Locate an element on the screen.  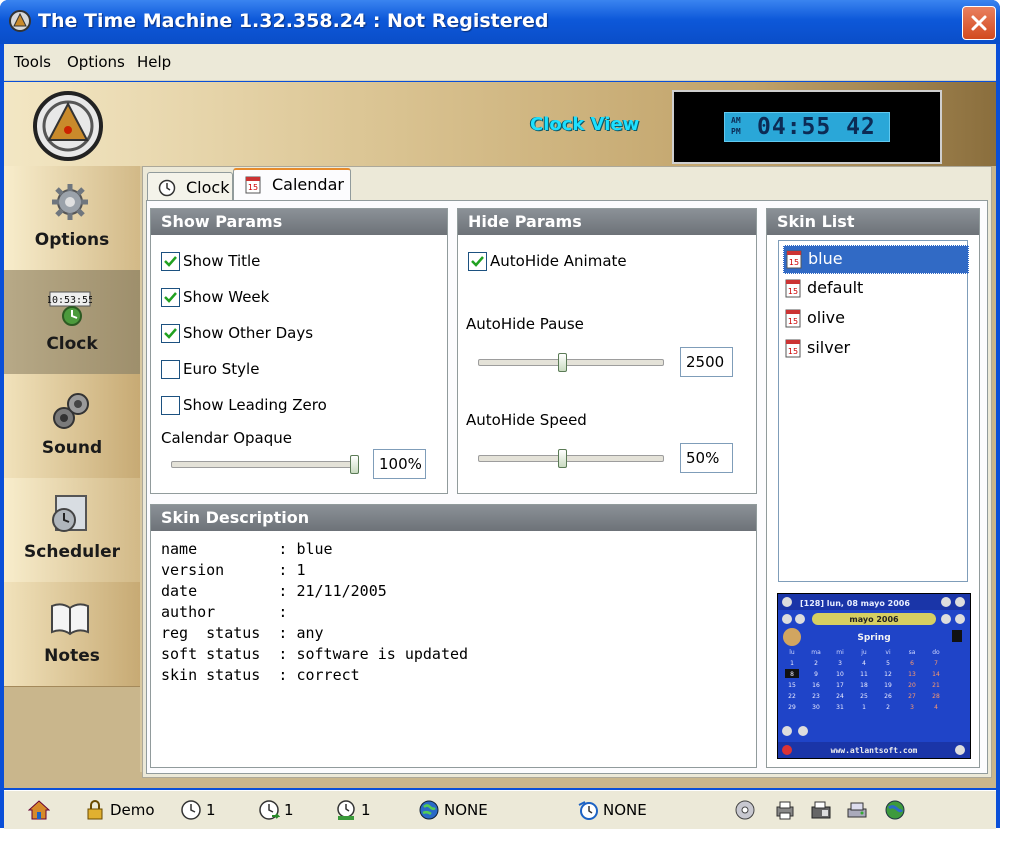
description-row: date : 21/11/2005 is located at coordinates (274, 591).